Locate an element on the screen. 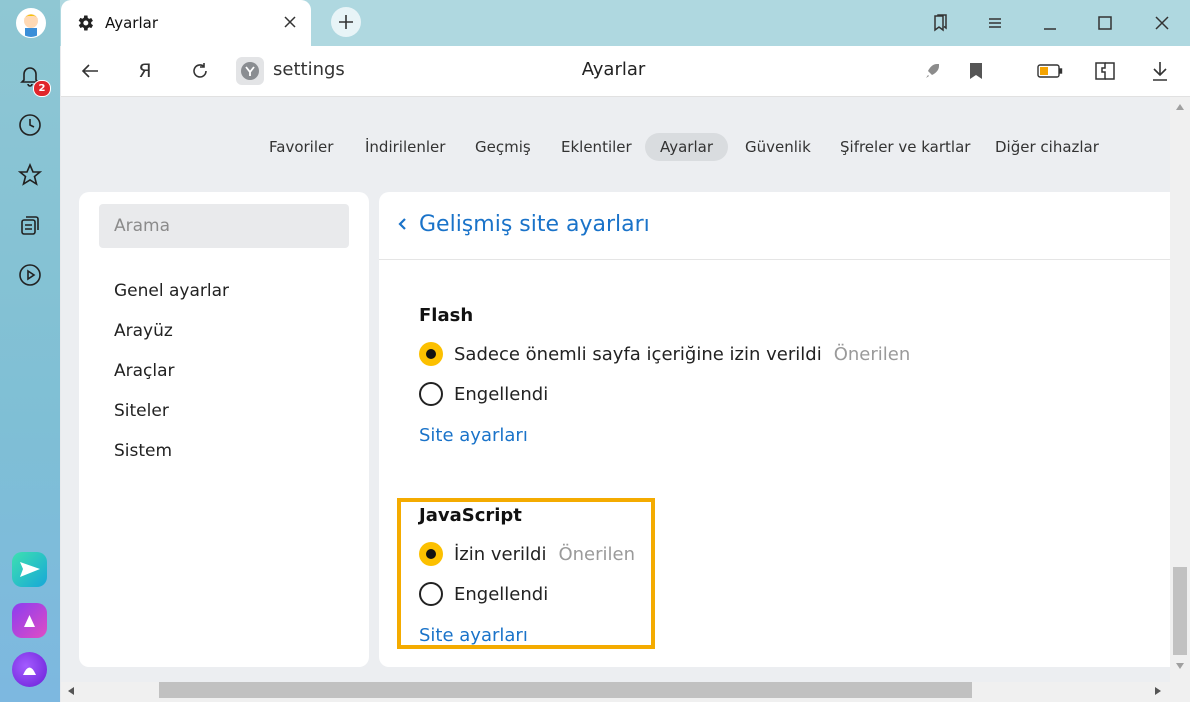 This screenshot has height=702, width=1190. minimize-icon is located at coordinates (1050, 23).